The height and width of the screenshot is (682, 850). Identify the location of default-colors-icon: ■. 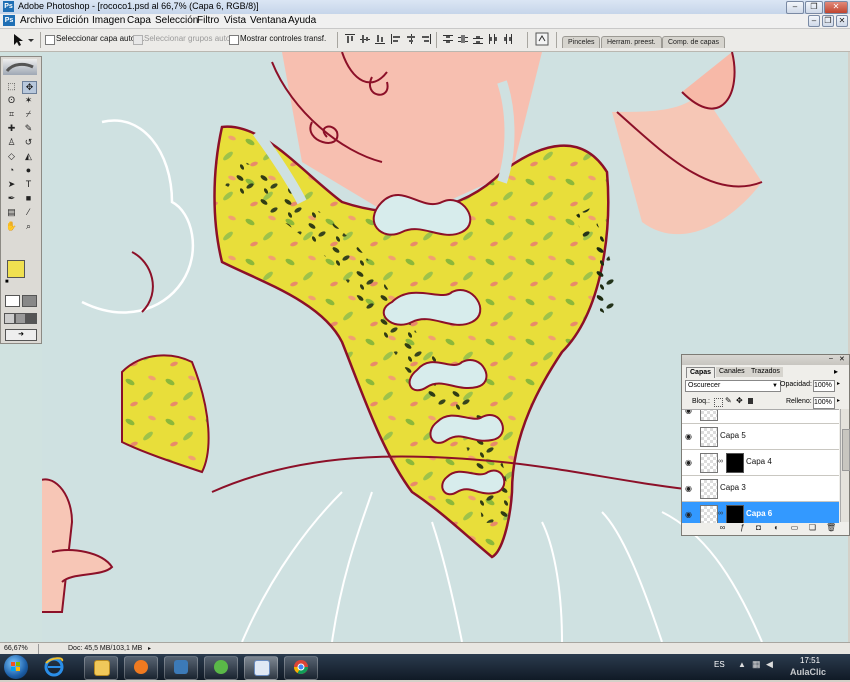
(8, 282).